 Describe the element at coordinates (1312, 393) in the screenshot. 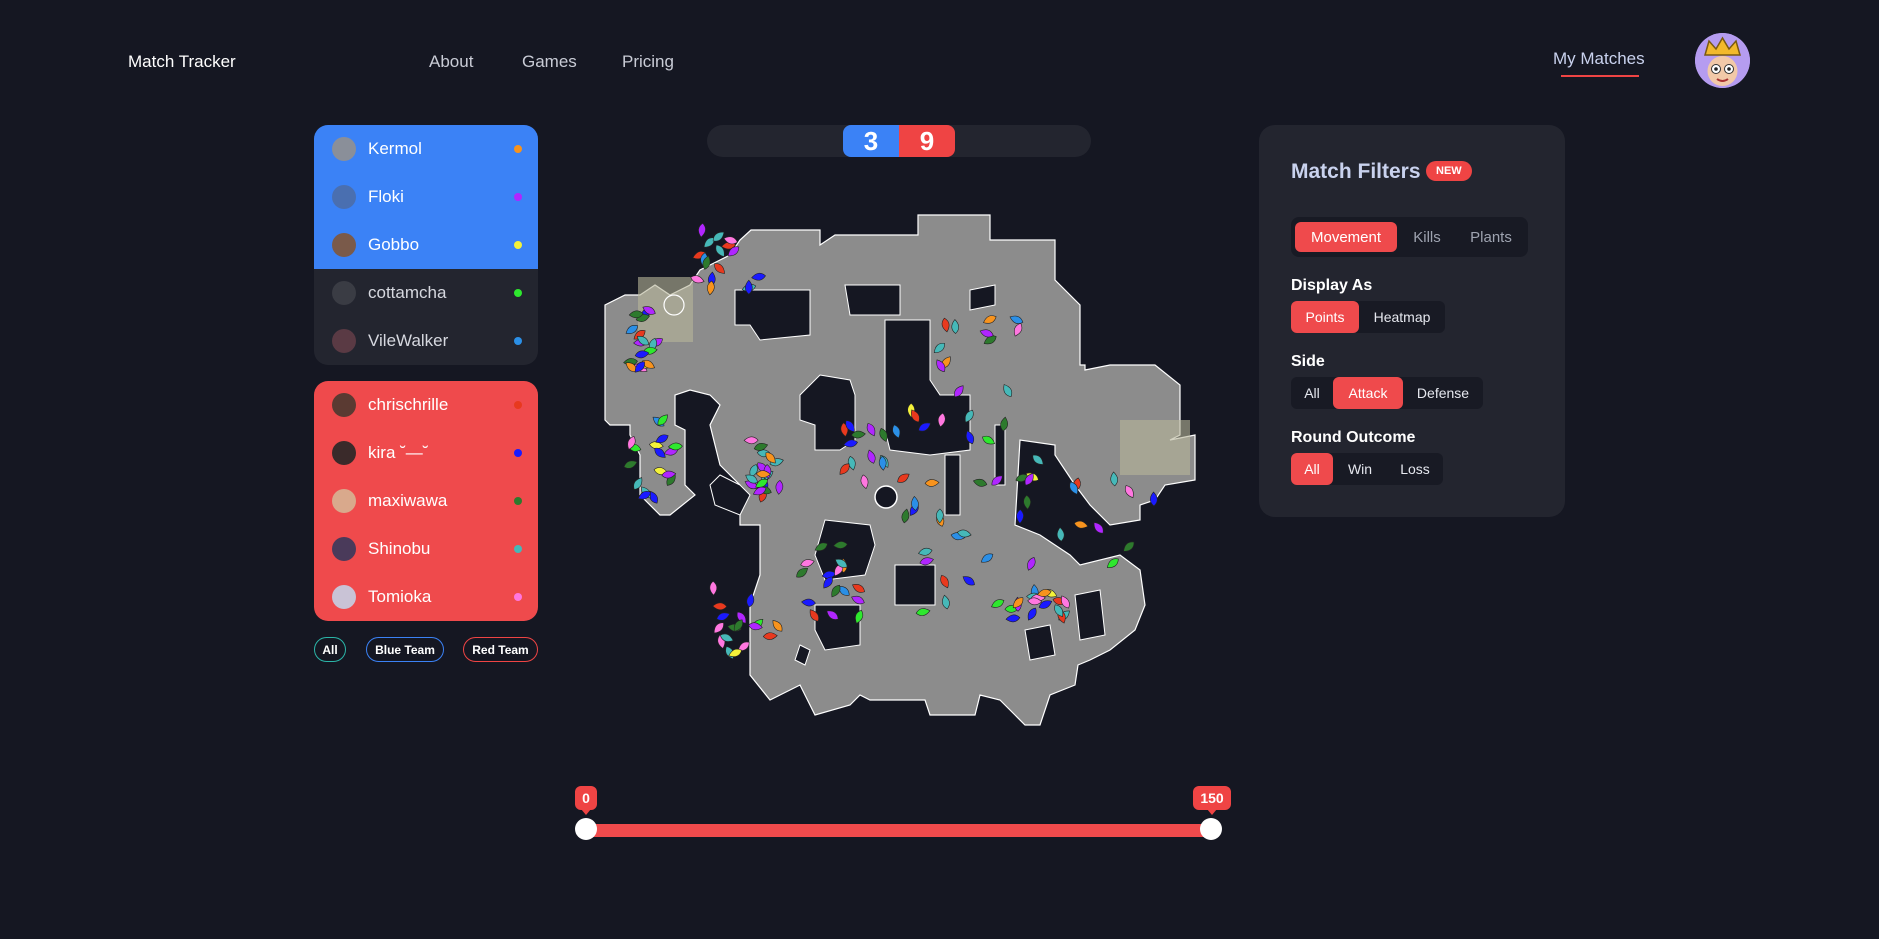

I see `side-all-button: All` at that location.